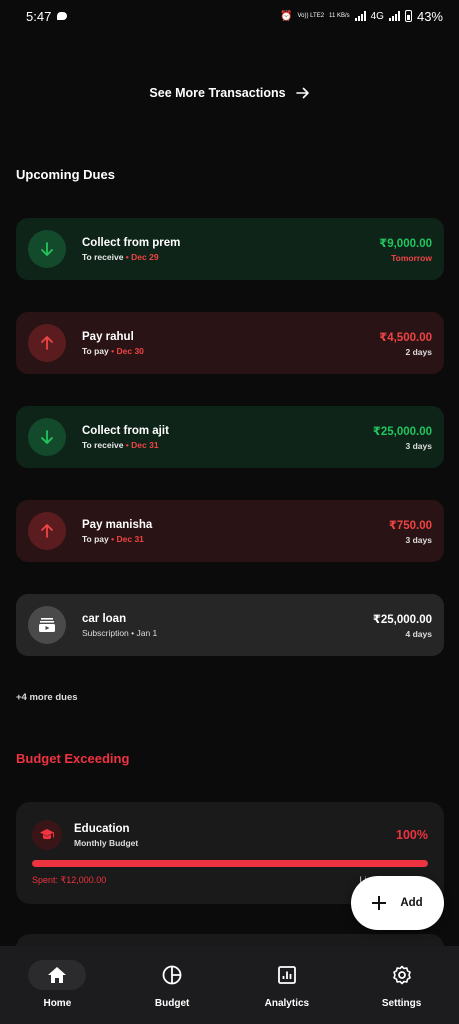 The width and height of the screenshot is (459, 1024). What do you see at coordinates (172, 1003) in the screenshot?
I see `nav-label-budget: Budget` at bounding box center [172, 1003].